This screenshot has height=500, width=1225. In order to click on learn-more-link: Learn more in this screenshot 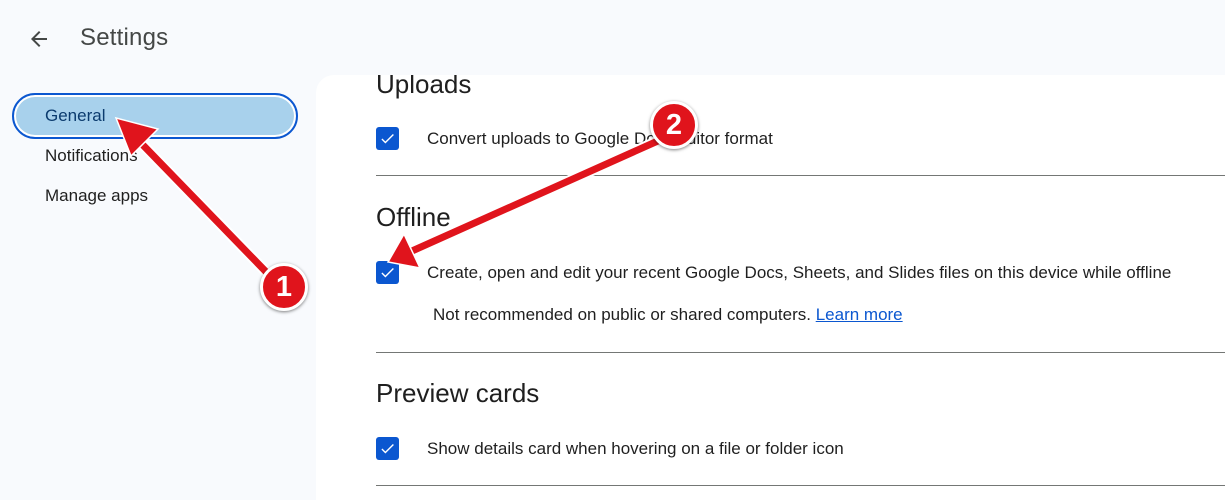, I will do `click(859, 314)`.